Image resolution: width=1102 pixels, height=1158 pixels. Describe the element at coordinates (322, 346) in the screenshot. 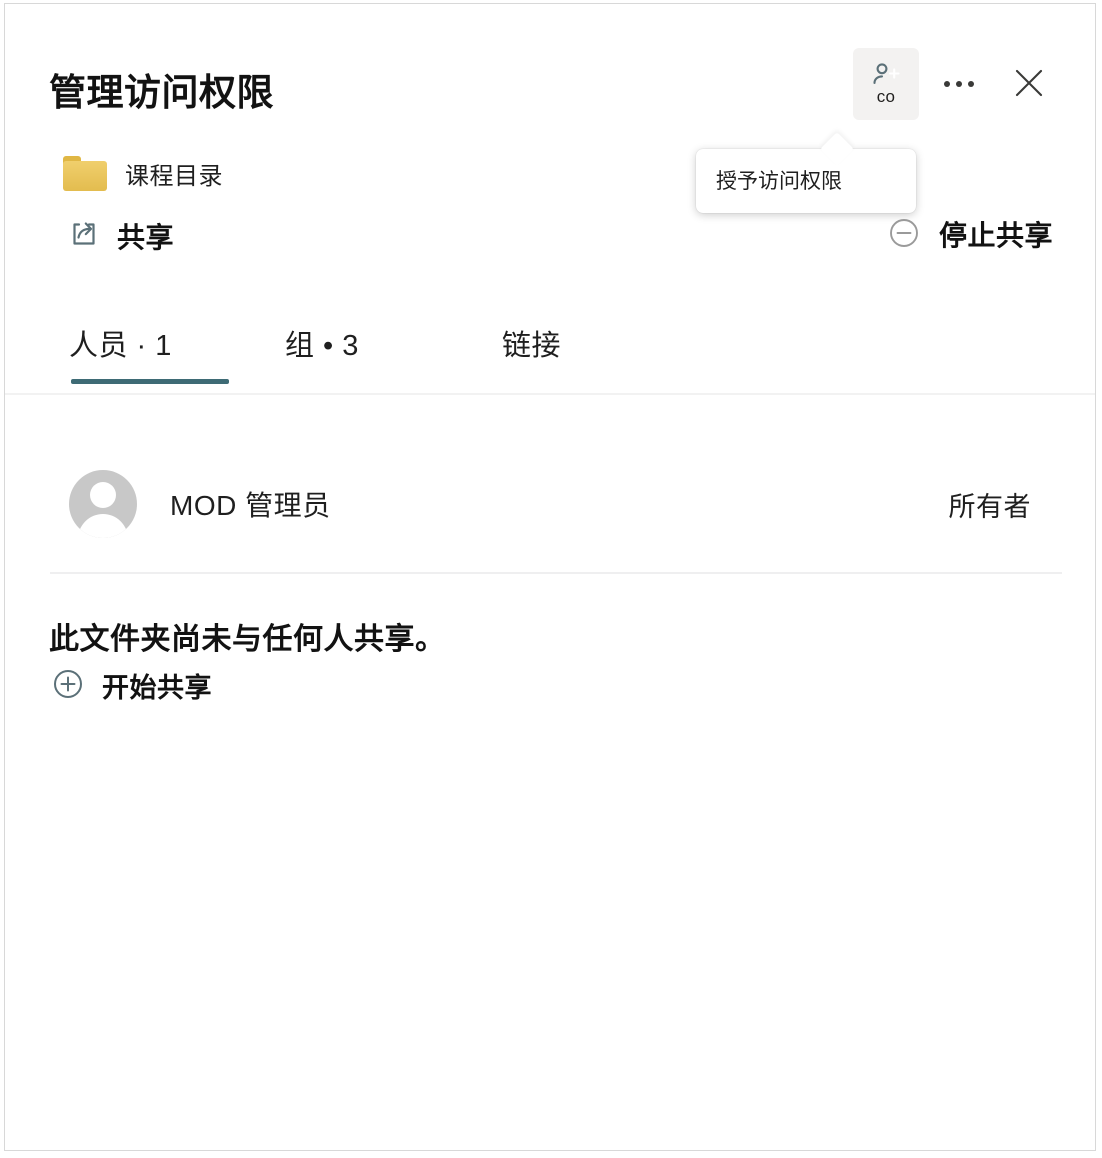

I see `tab-groups-label: 组 • 3` at that location.